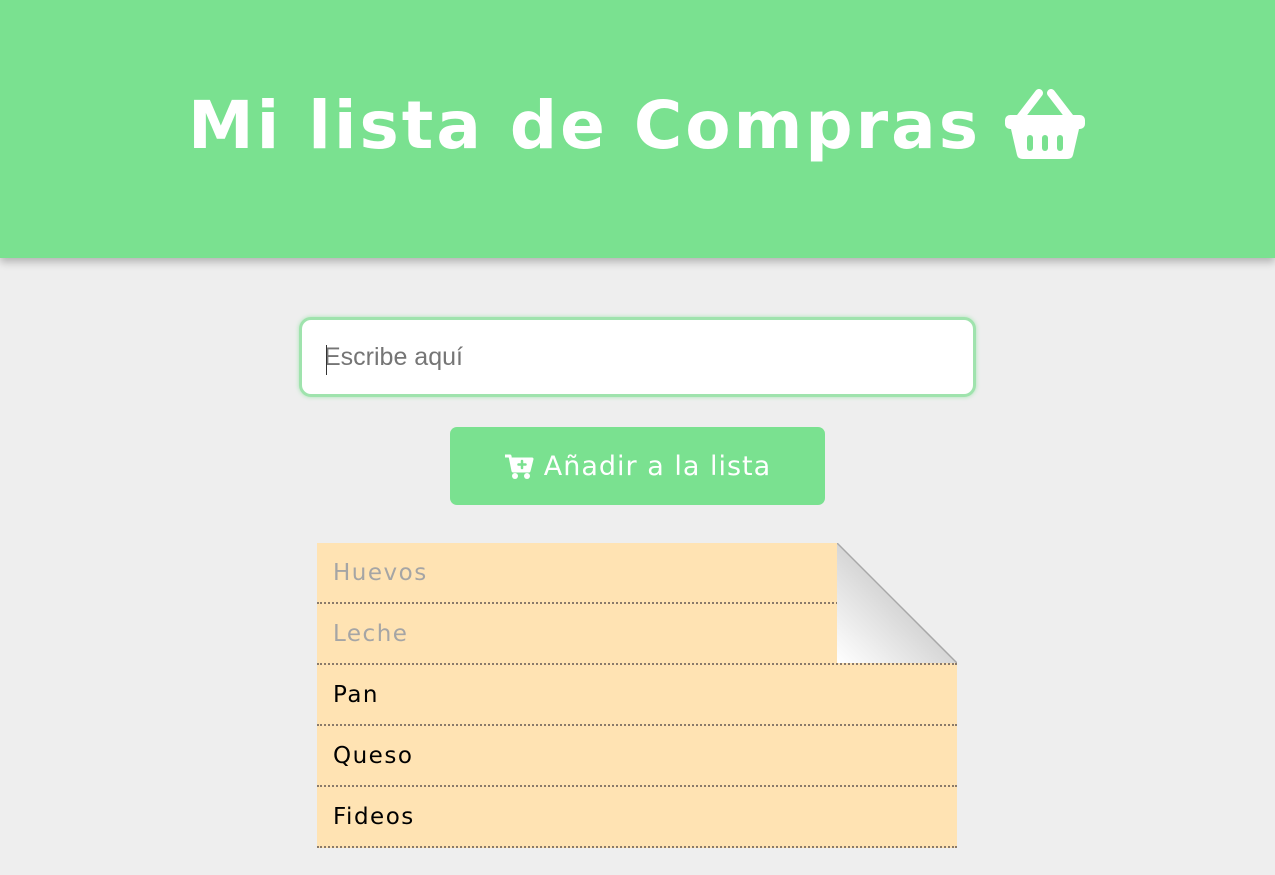 Image resolution: width=1275 pixels, height=875 pixels. What do you see at coordinates (326, 360) in the screenshot?
I see `text-caret` at bounding box center [326, 360].